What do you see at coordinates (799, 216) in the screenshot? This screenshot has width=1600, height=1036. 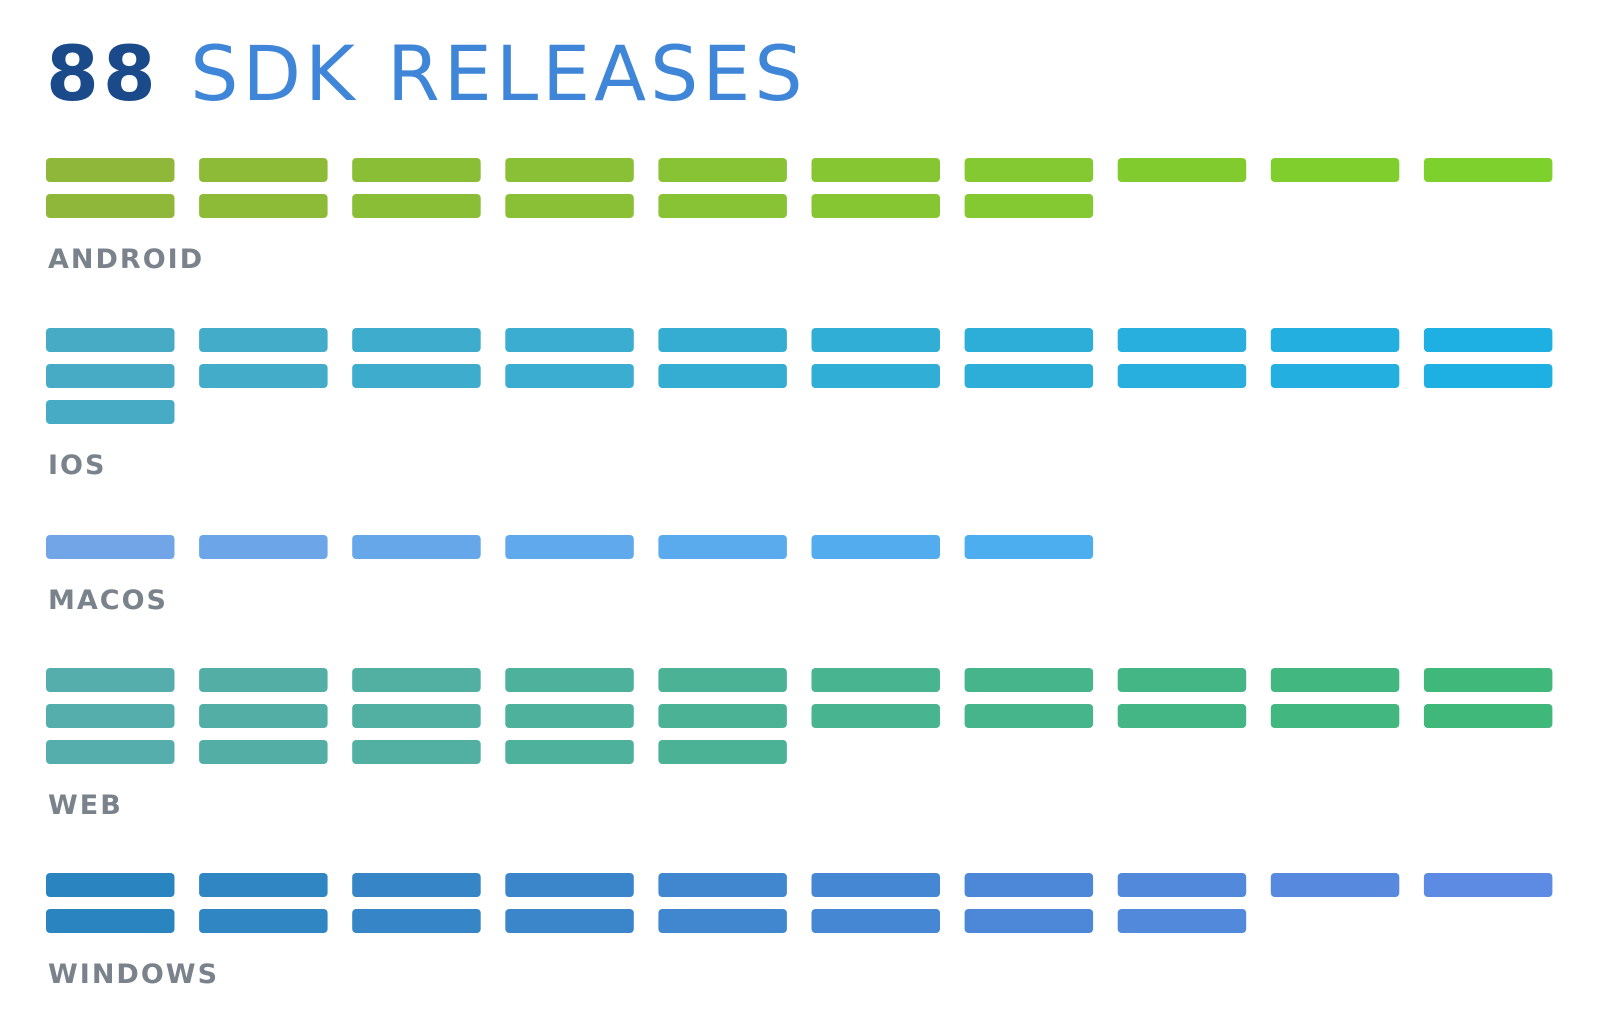 I see `group-android: ANDROID` at bounding box center [799, 216].